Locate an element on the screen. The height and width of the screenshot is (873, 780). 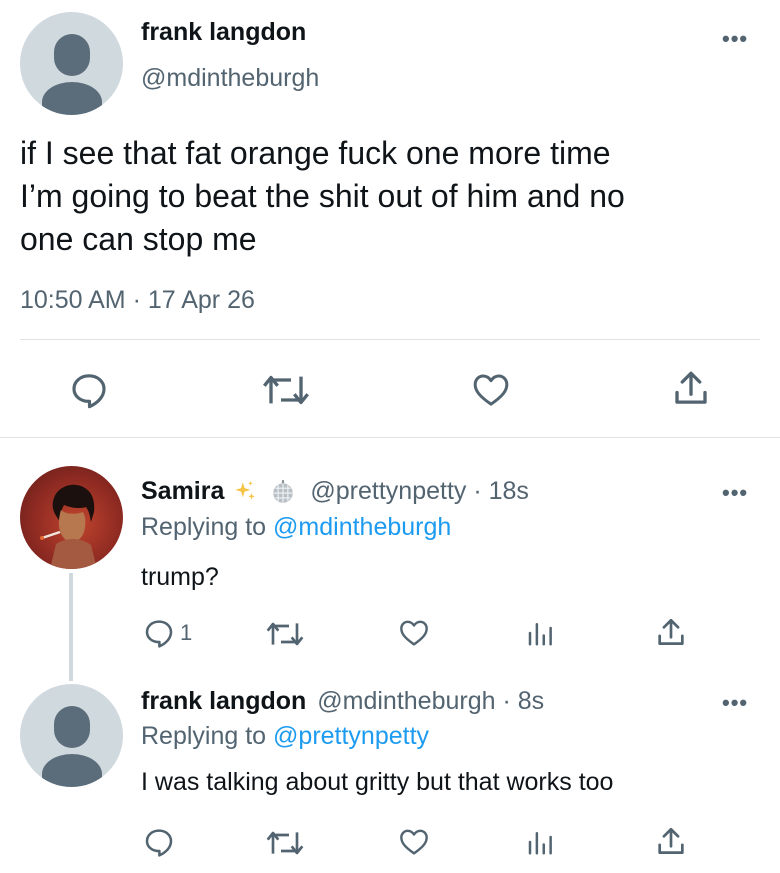
replying-to: Replying to @mdintheburgh is located at coordinates (296, 527).